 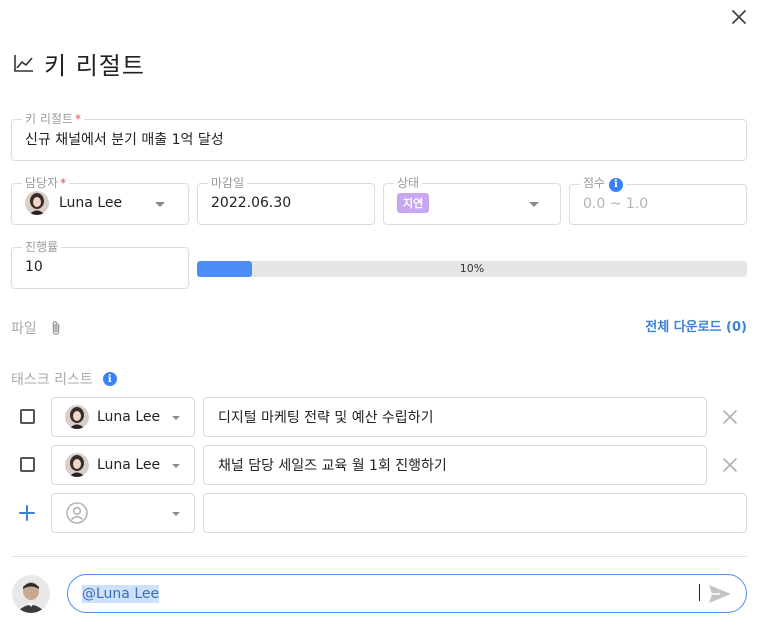 I want to click on assignee-select: 담당자 * Luna Lee, so click(x=100, y=201).